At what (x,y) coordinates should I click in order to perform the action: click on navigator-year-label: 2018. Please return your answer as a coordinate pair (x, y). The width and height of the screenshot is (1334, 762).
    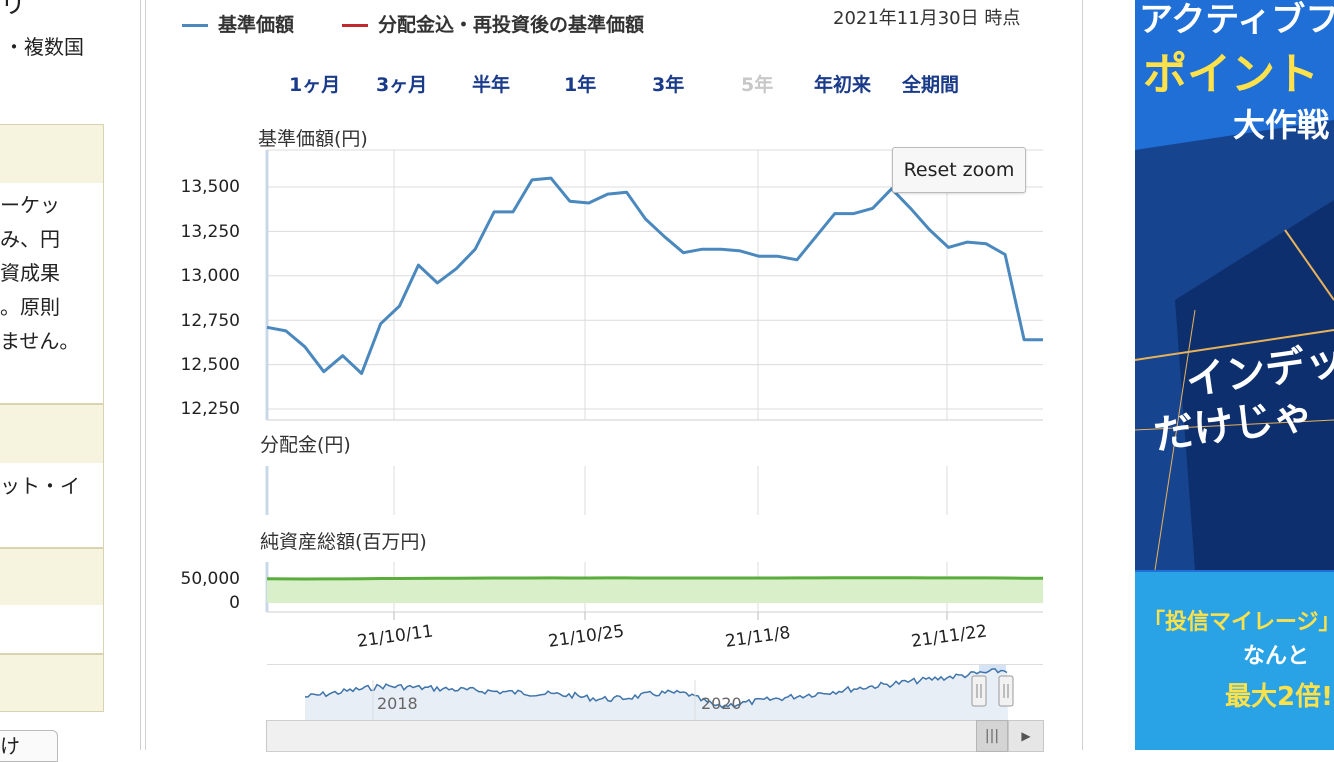
    Looking at the image, I should click on (397, 703).